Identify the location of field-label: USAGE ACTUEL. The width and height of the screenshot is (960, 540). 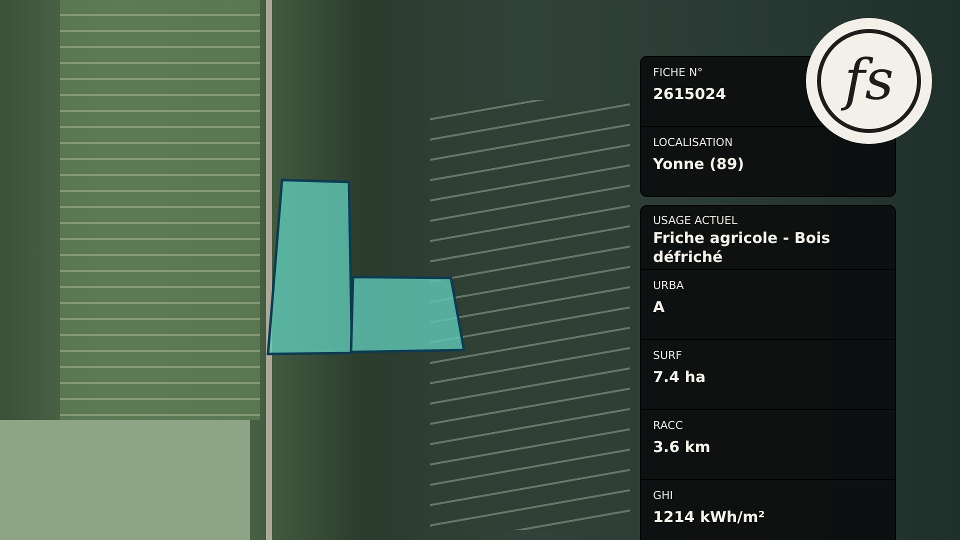
(695, 221).